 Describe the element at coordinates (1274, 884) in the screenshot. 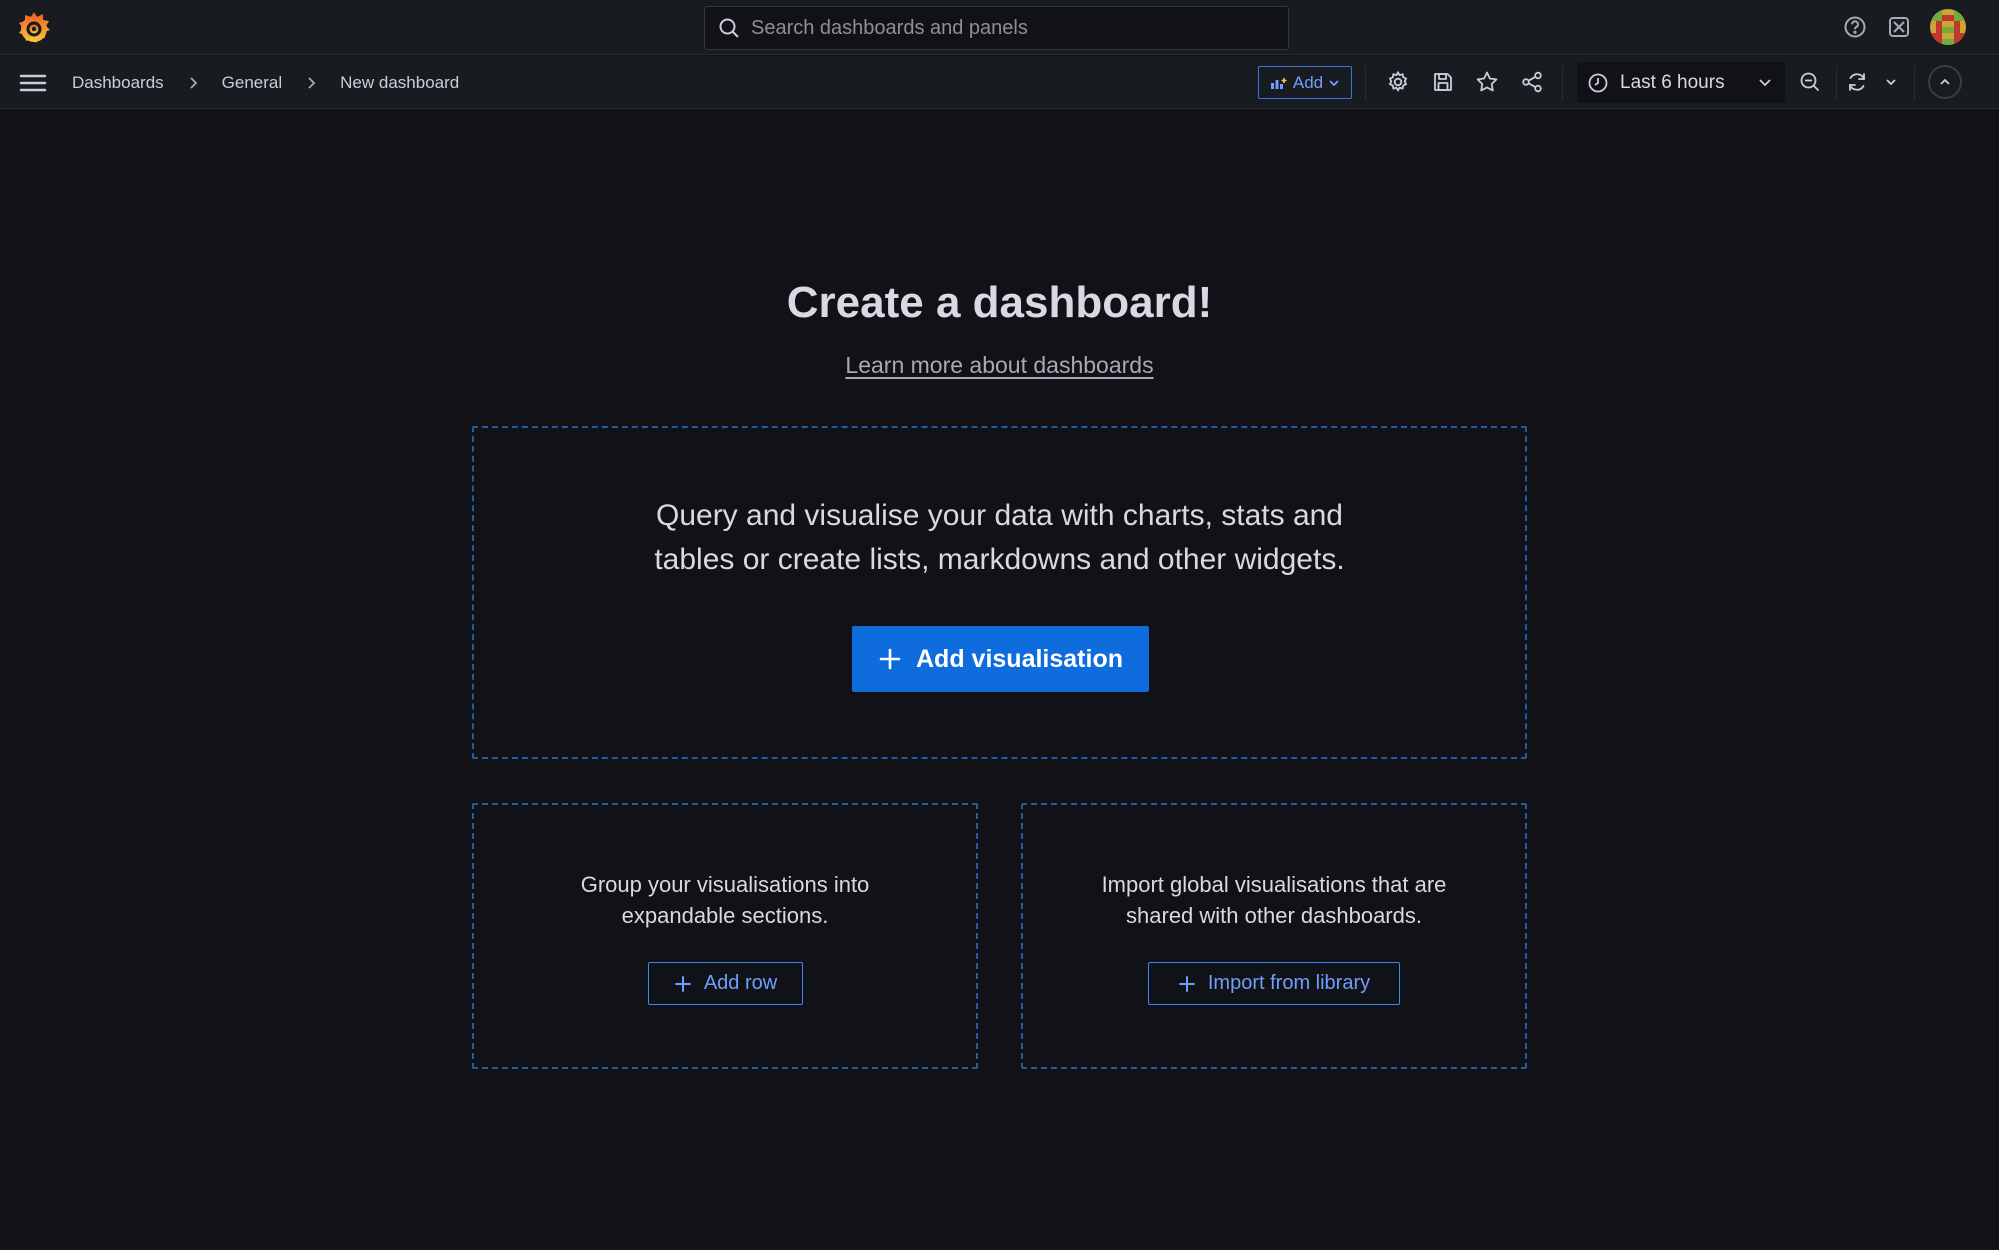

I see `description-line: Import global visualisations that are` at that location.